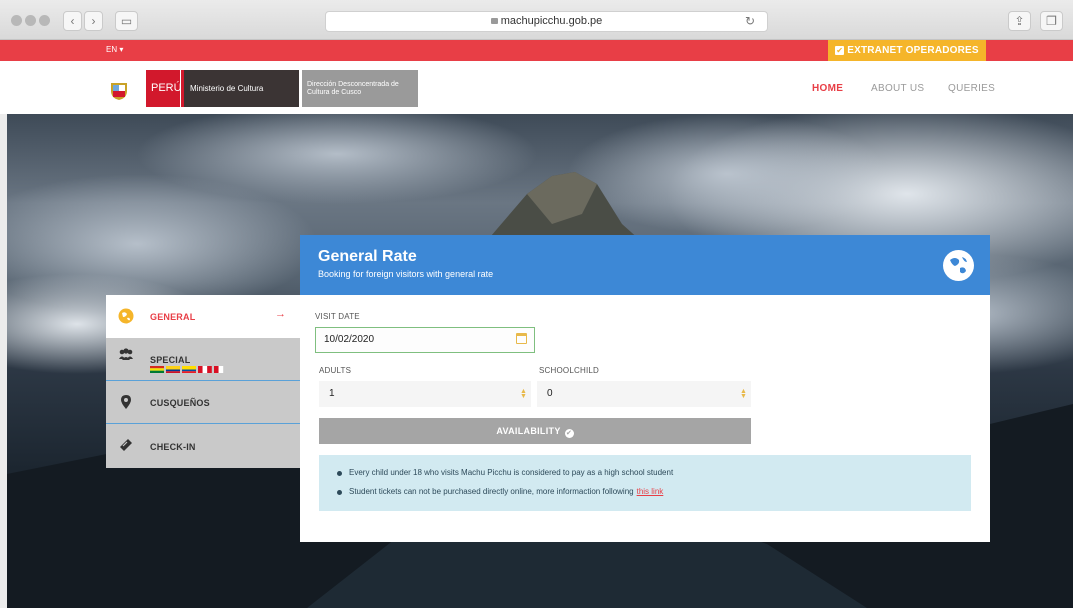 Image resolution: width=1073 pixels, height=608 pixels. What do you see at coordinates (569, 370) in the screenshot?
I see `schoolchild-label: SCHOOLCHILD` at bounding box center [569, 370].